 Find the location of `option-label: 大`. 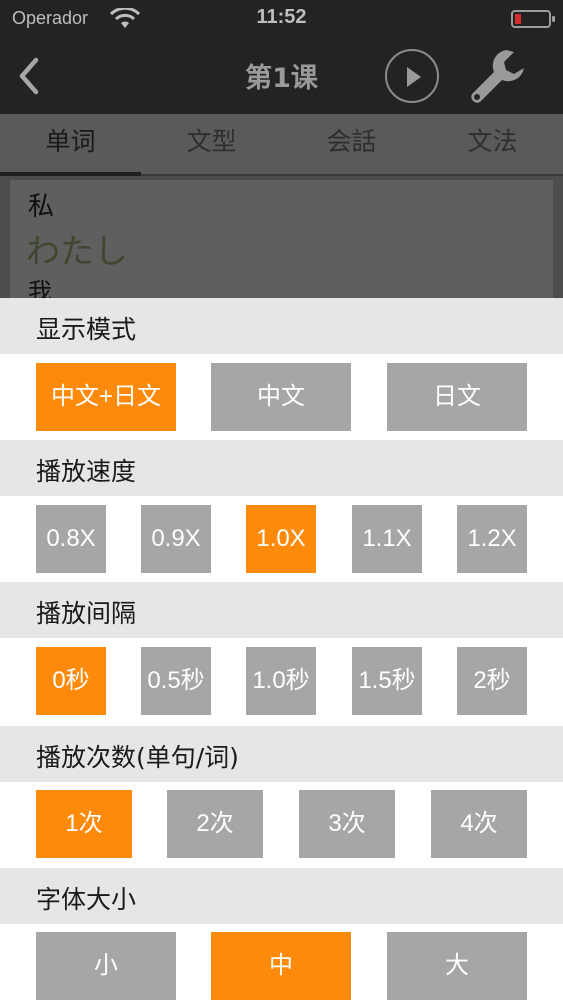

option-label: 大 is located at coordinates (457, 965).